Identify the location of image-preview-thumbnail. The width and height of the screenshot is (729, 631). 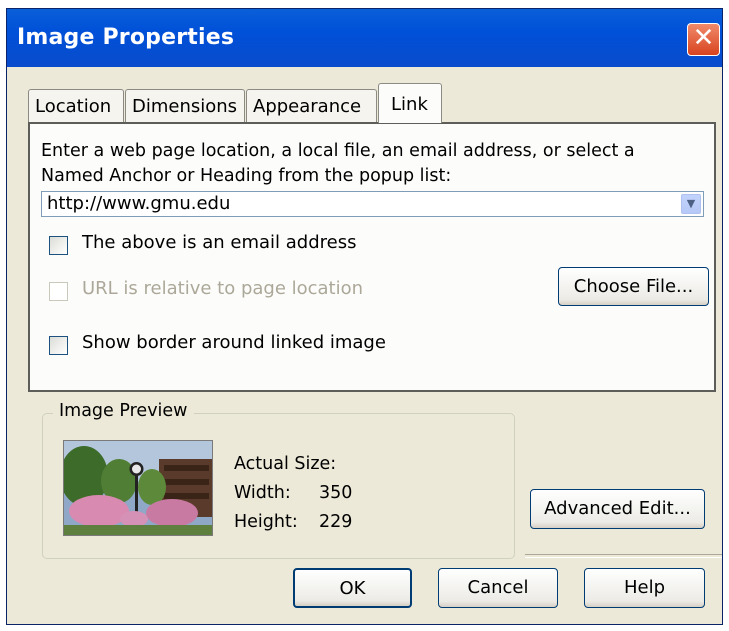
(138, 488).